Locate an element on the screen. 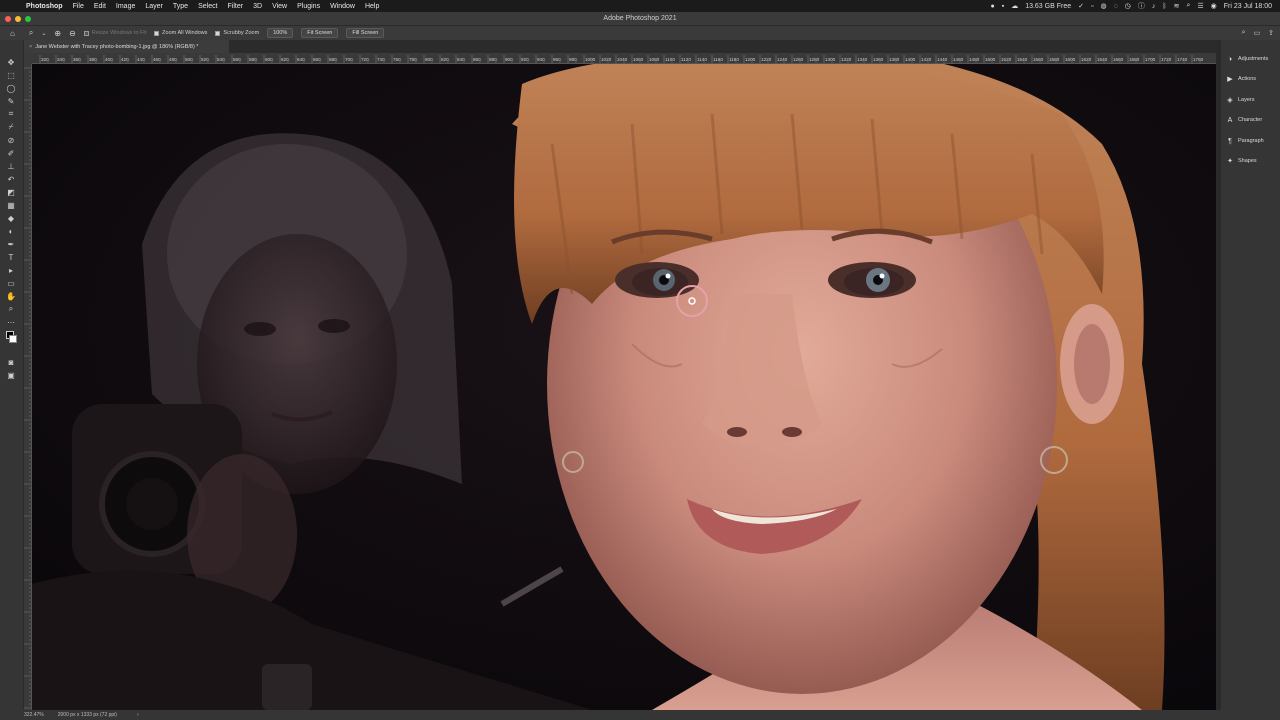 The width and height of the screenshot is (1280, 720). ruler-label: 520 is located at coordinates (205, 59).